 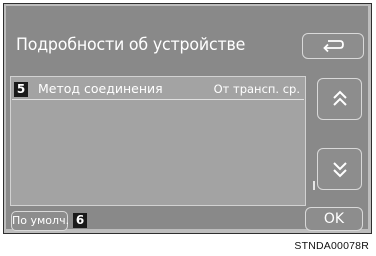 I want to click on back-button, so click(x=333, y=46).